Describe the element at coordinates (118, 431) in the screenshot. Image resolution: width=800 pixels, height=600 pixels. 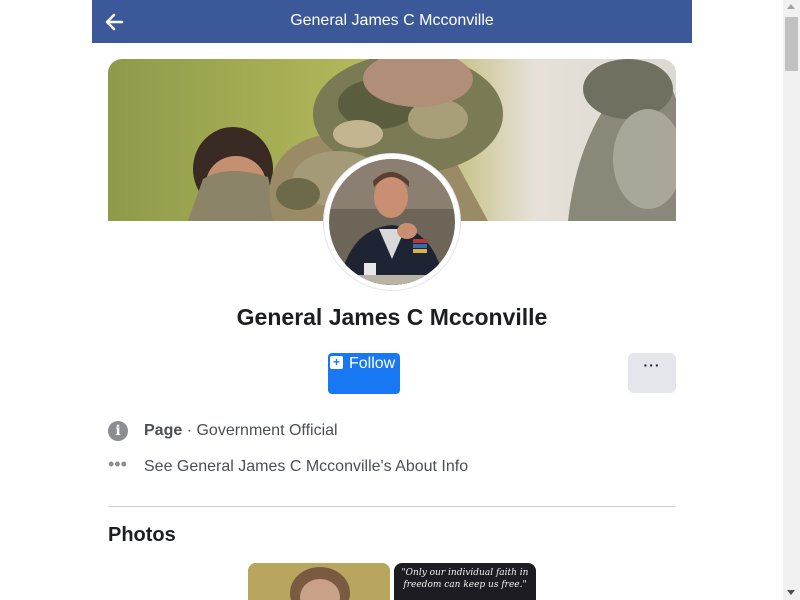
I see `info-icon: i` at that location.